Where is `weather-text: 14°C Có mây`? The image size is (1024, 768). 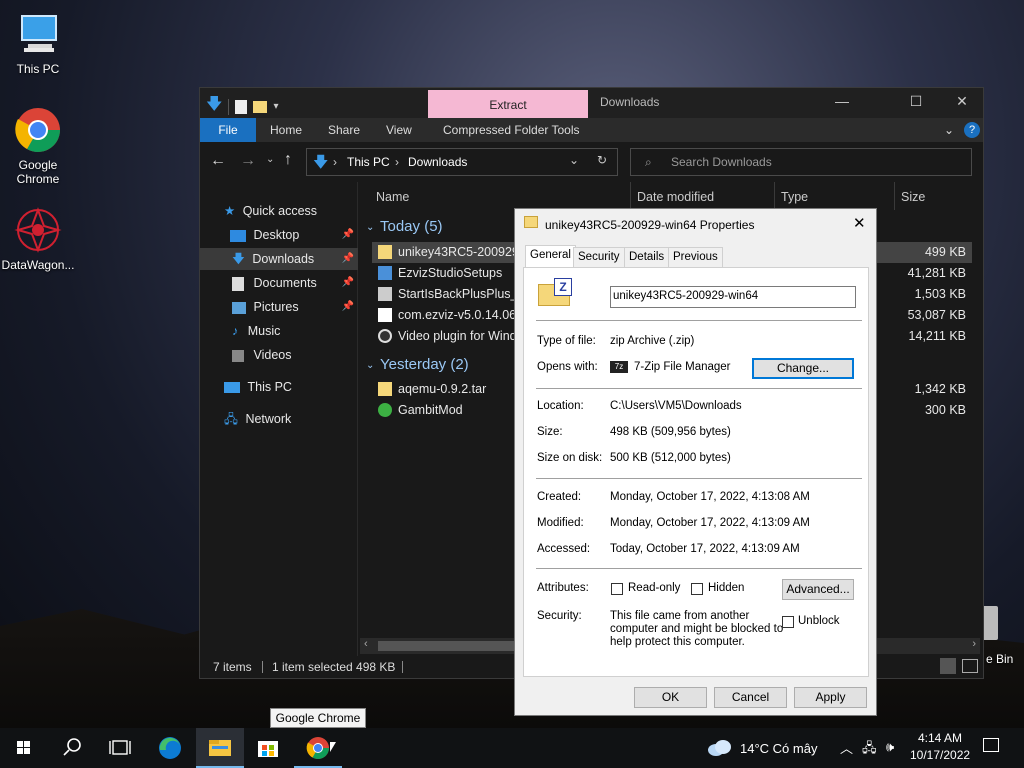
weather-text: 14°C Có mây is located at coordinates (778, 748).